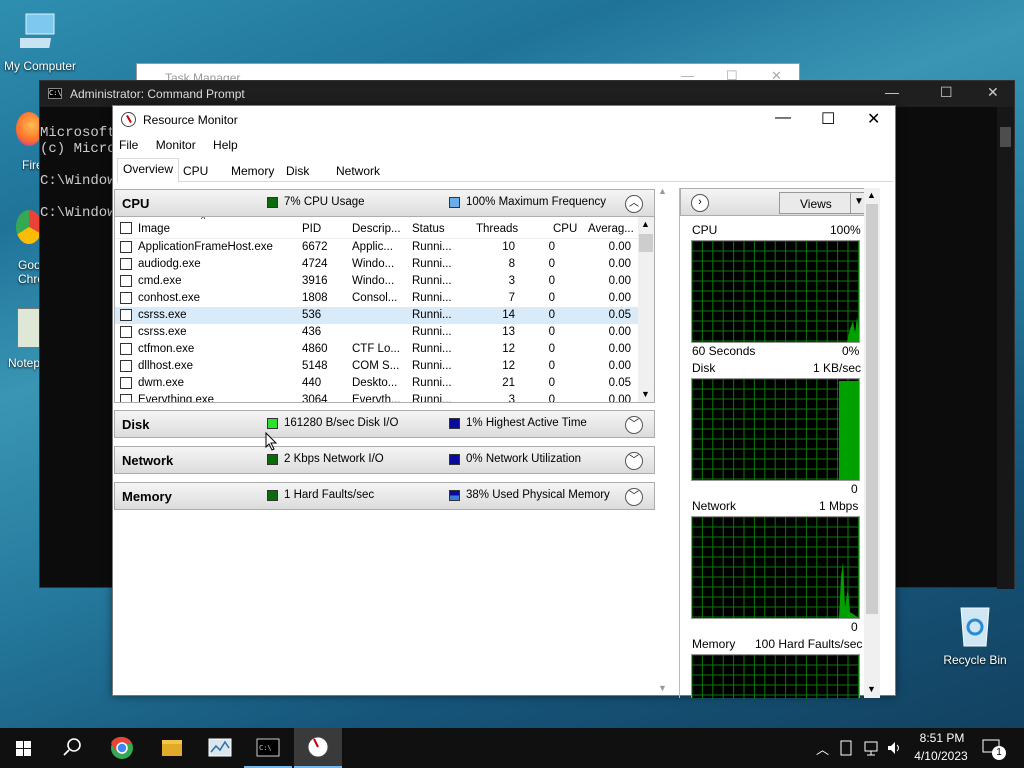 Image resolution: width=1024 pixels, height=768 pixels. What do you see at coordinates (871, 748) in the screenshot?
I see `network-icon` at bounding box center [871, 748].